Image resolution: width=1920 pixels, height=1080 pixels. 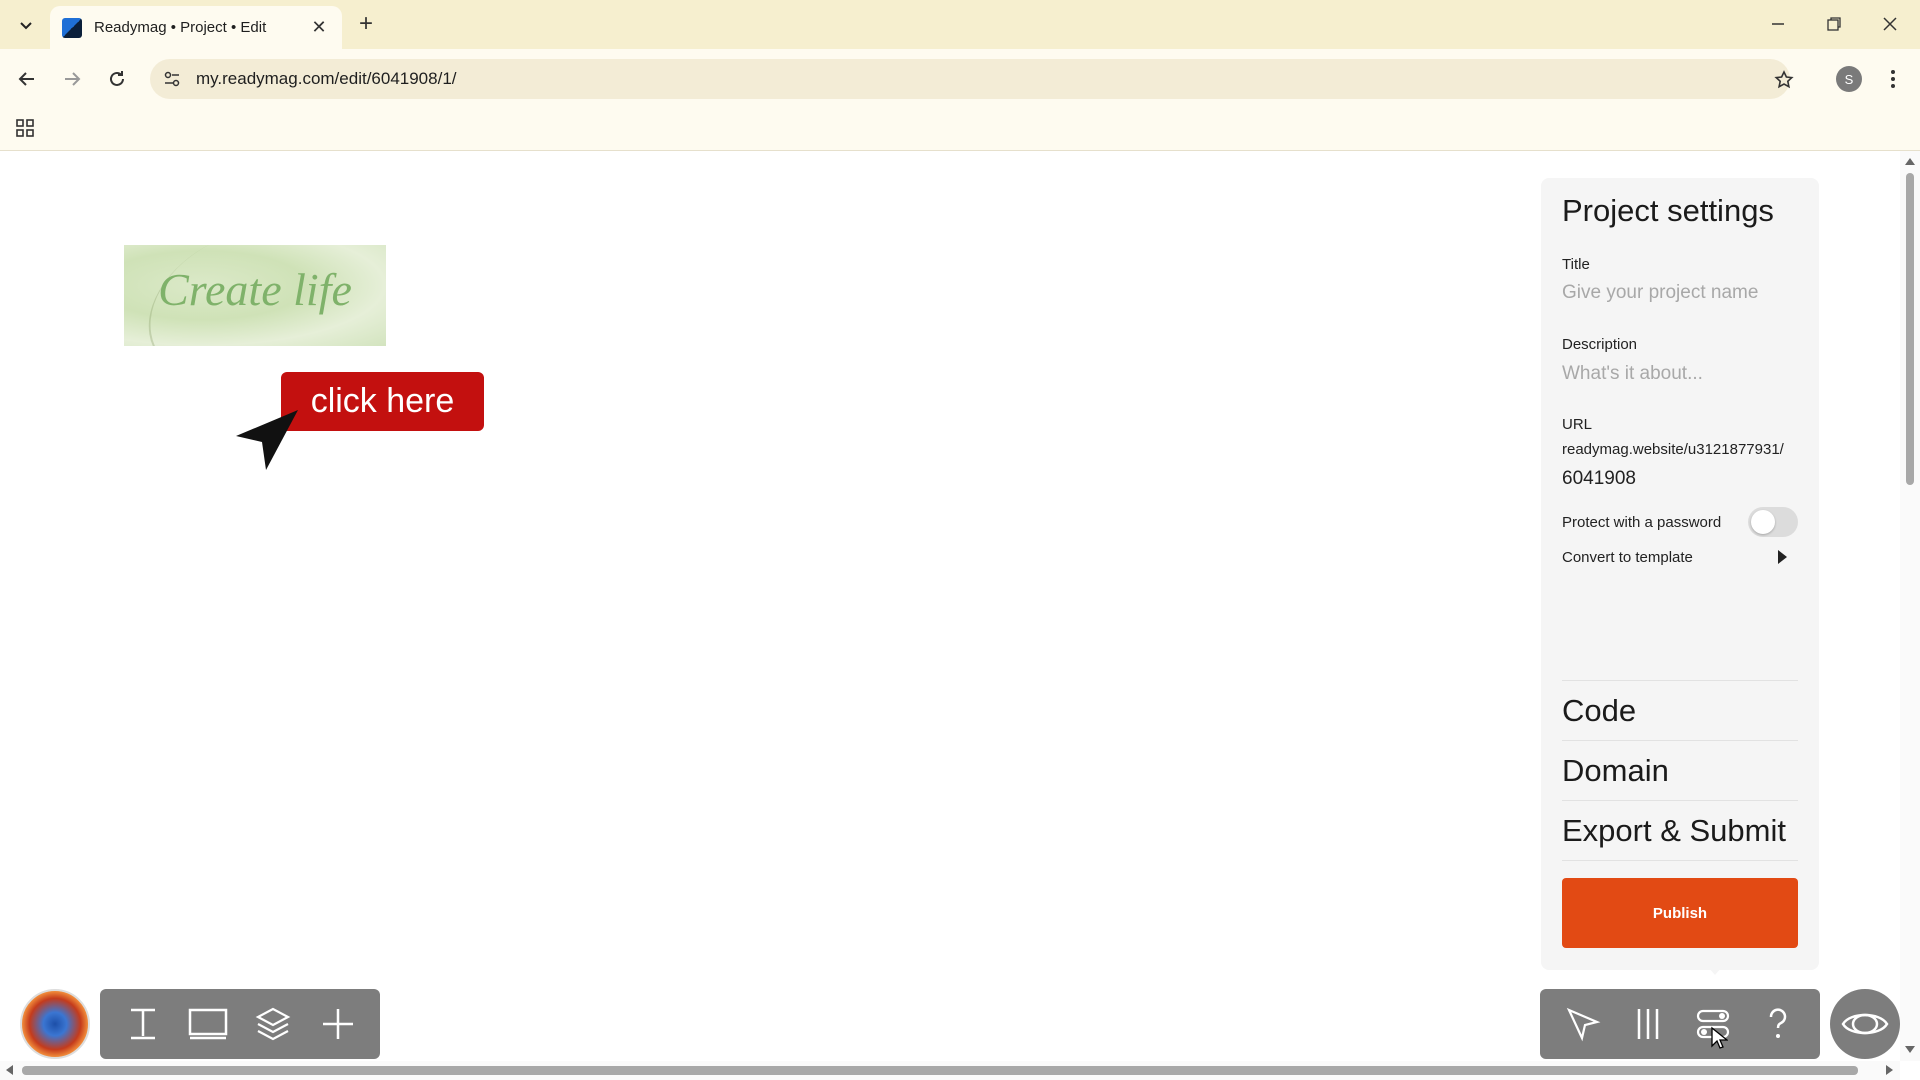 I want to click on page-view-button, so click(x=208, y=1024).